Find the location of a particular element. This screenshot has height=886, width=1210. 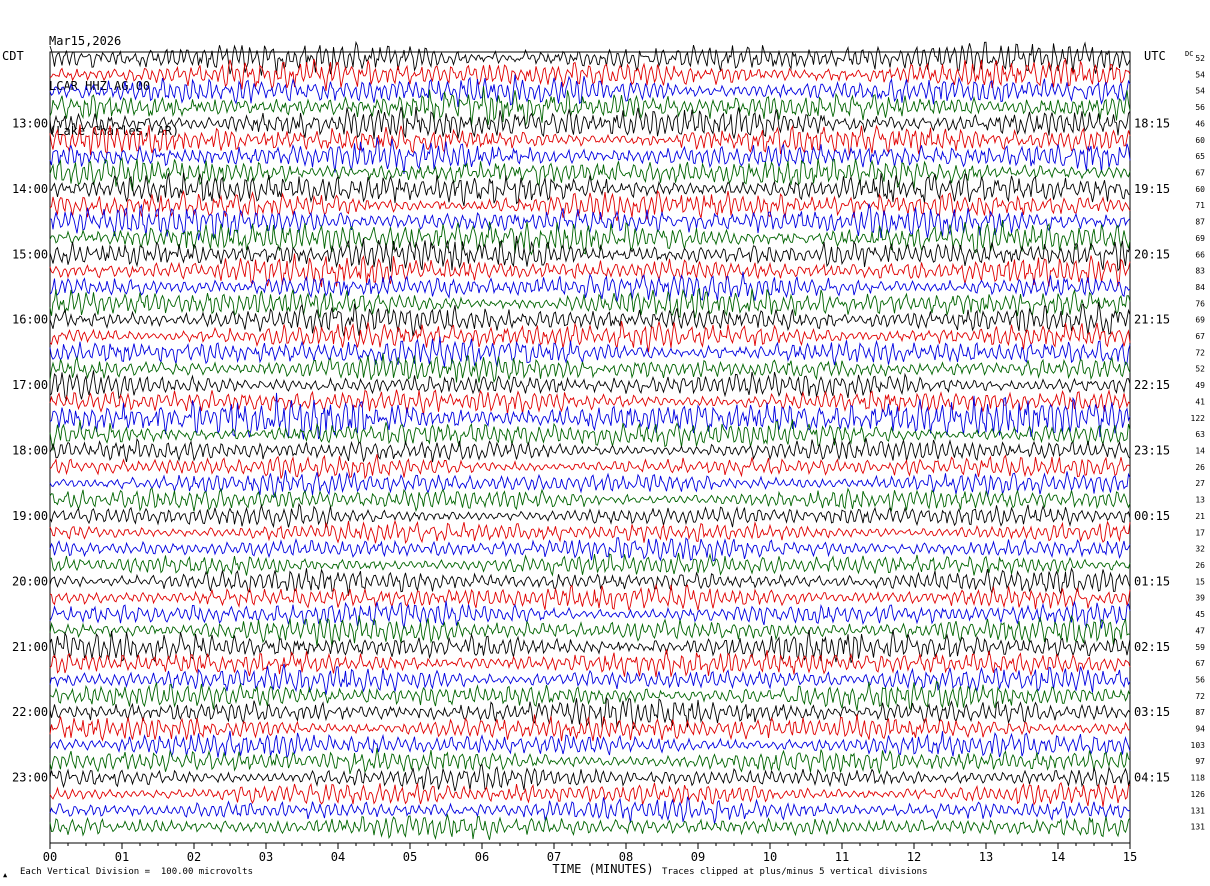

x-tick-label: 03 is located at coordinates (266, 857).